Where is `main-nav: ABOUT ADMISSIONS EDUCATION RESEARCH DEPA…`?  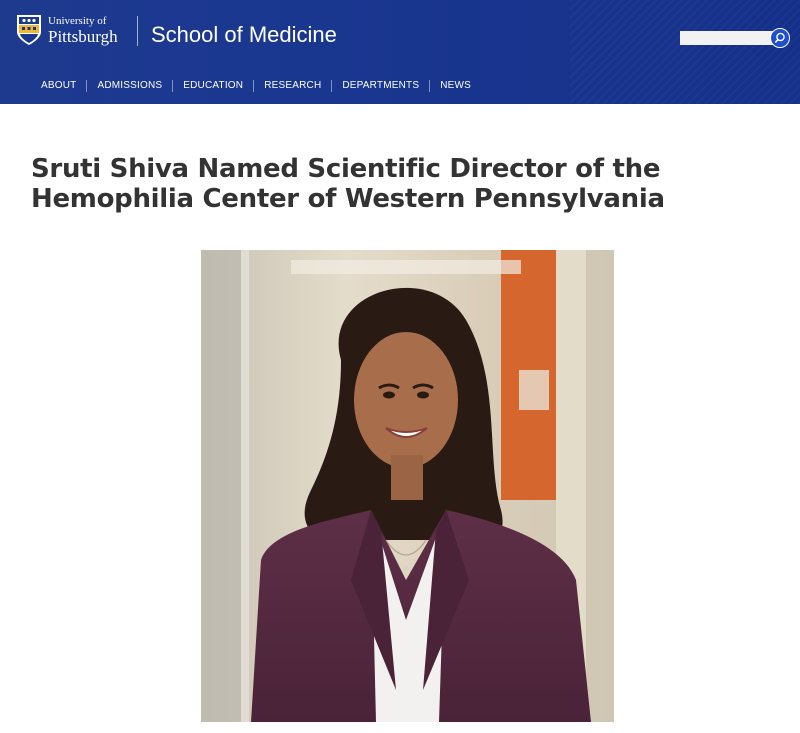 main-nav: ABOUT ADMISSIONS EDUCATION RESEARCH DEPA… is located at coordinates (256, 86).